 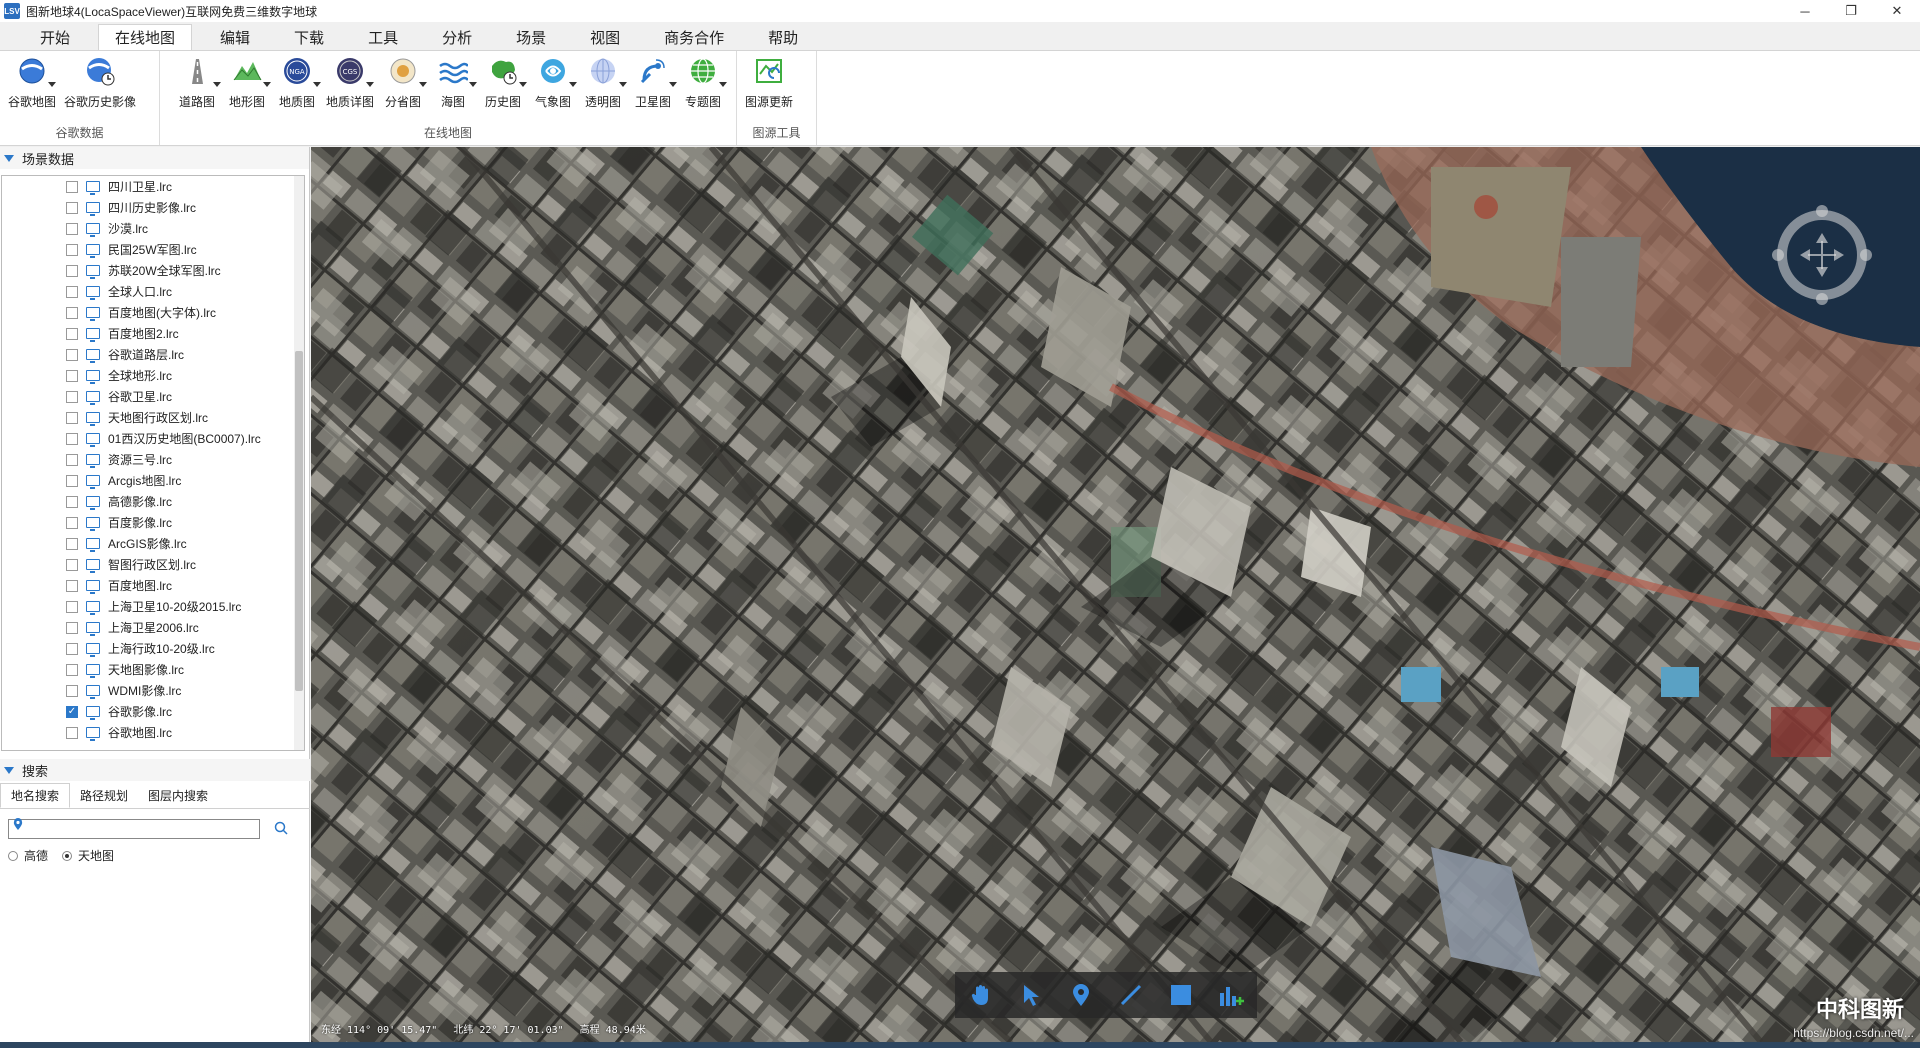 I want to click on scene-tree-item: 高德影像.lrc, so click(x=153, y=501).